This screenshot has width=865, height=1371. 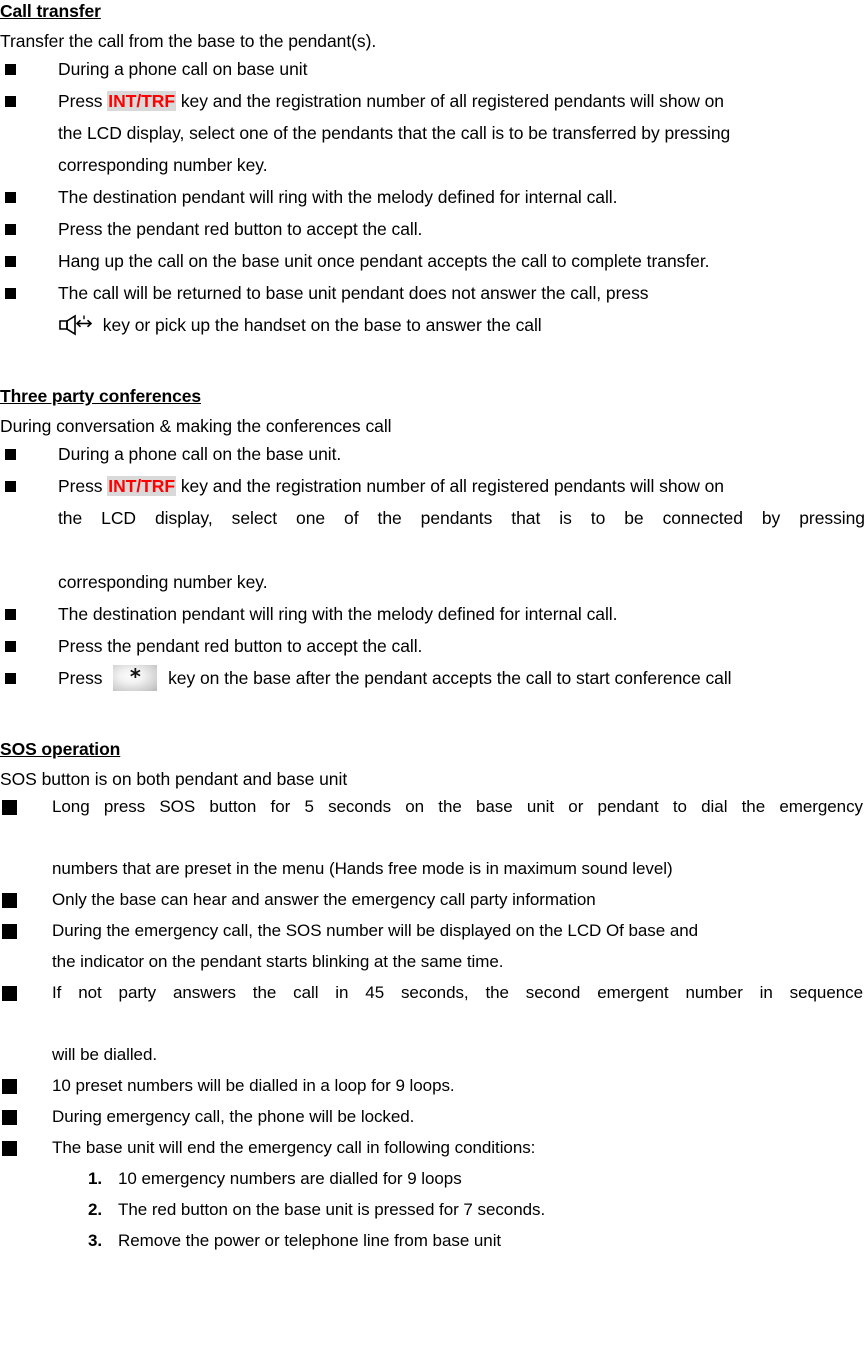 What do you see at coordinates (432, 454) in the screenshot?
I see `list-item: During a phone call on the base unit.` at bounding box center [432, 454].